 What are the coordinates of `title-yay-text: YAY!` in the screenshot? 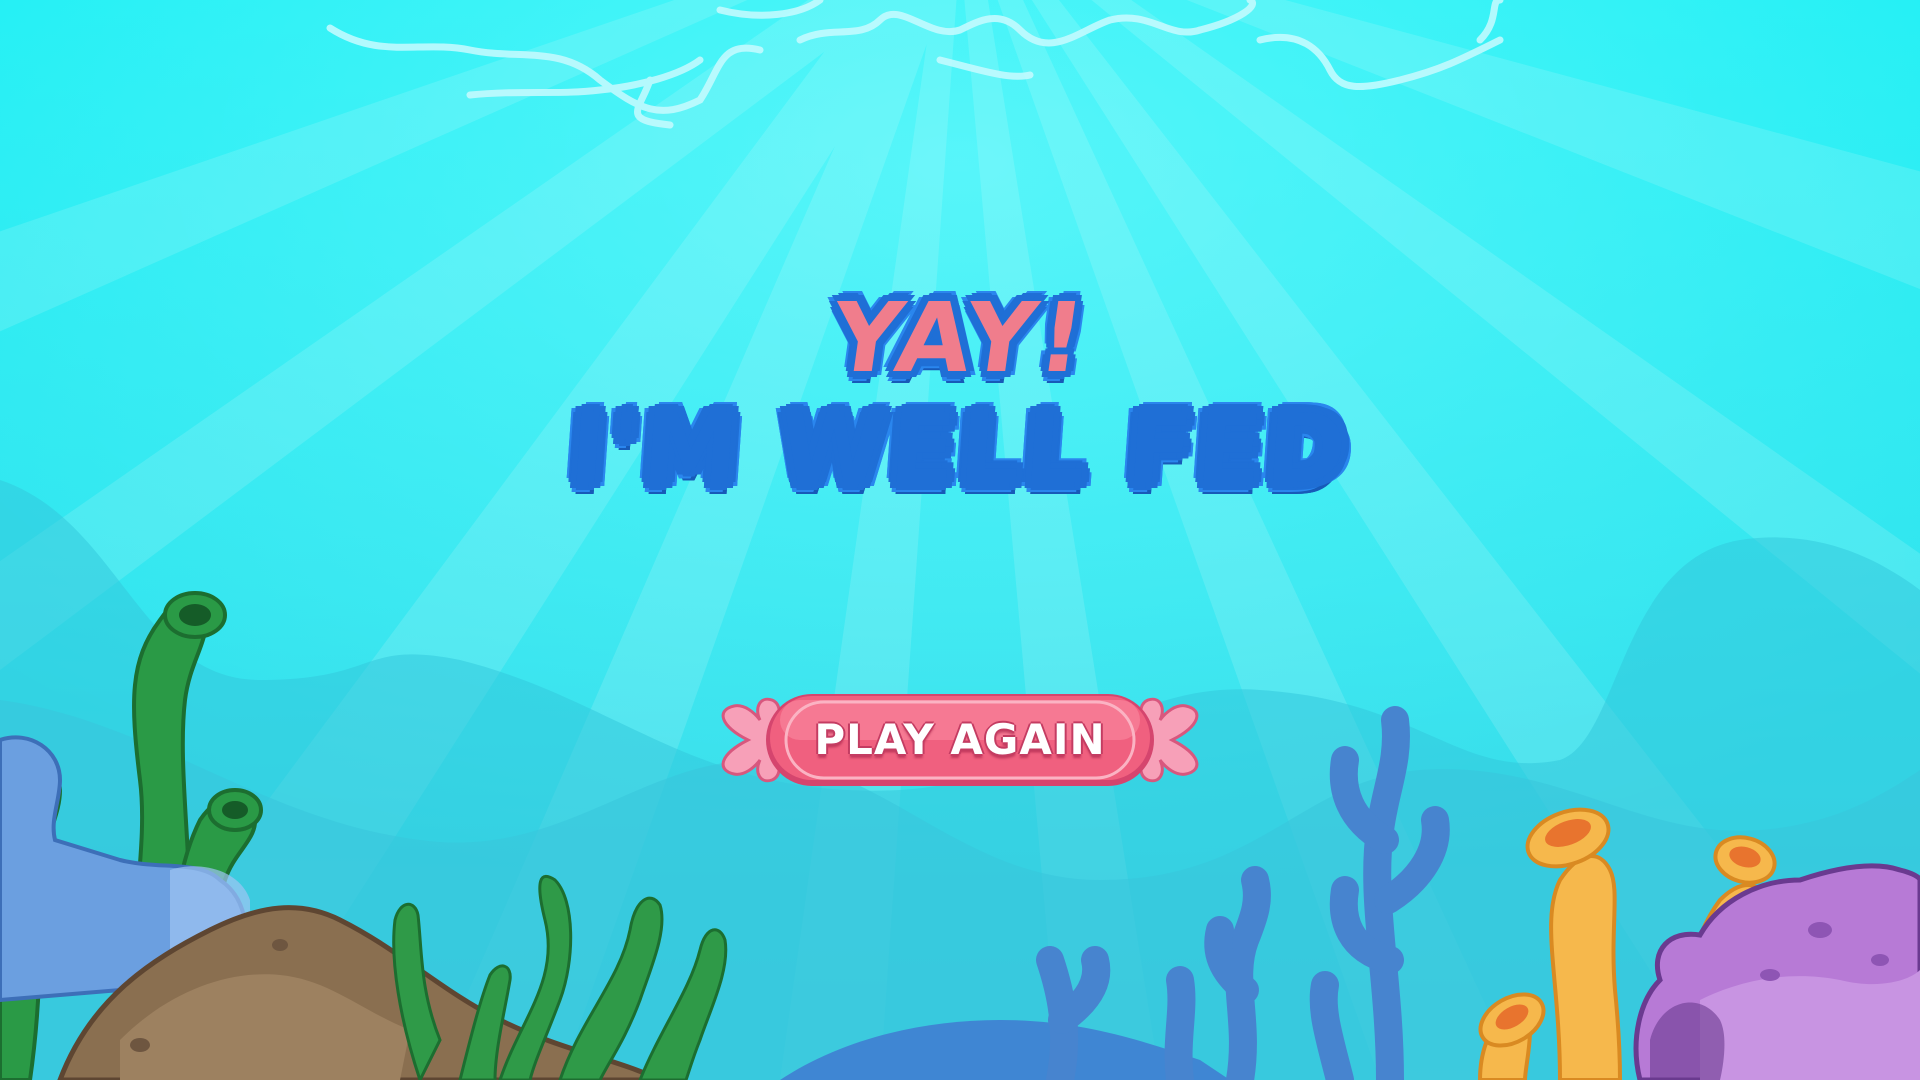 It's located at (960, 338).